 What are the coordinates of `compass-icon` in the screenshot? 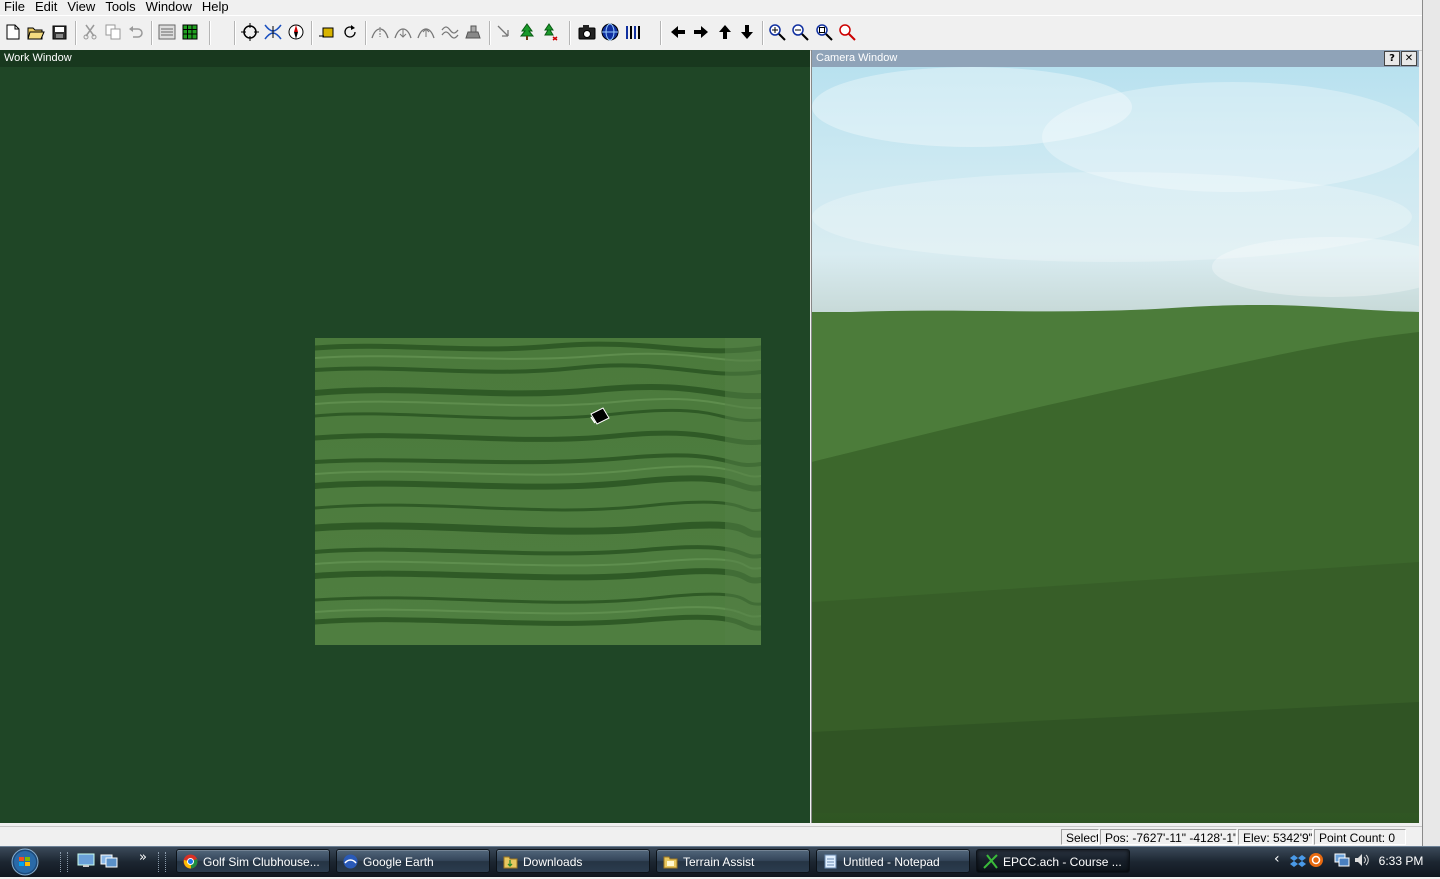 It's located at (296, 32).